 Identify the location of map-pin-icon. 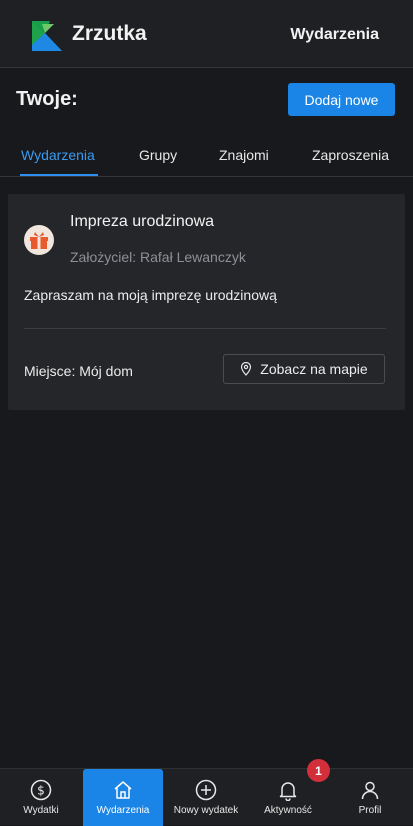
(246, 369).